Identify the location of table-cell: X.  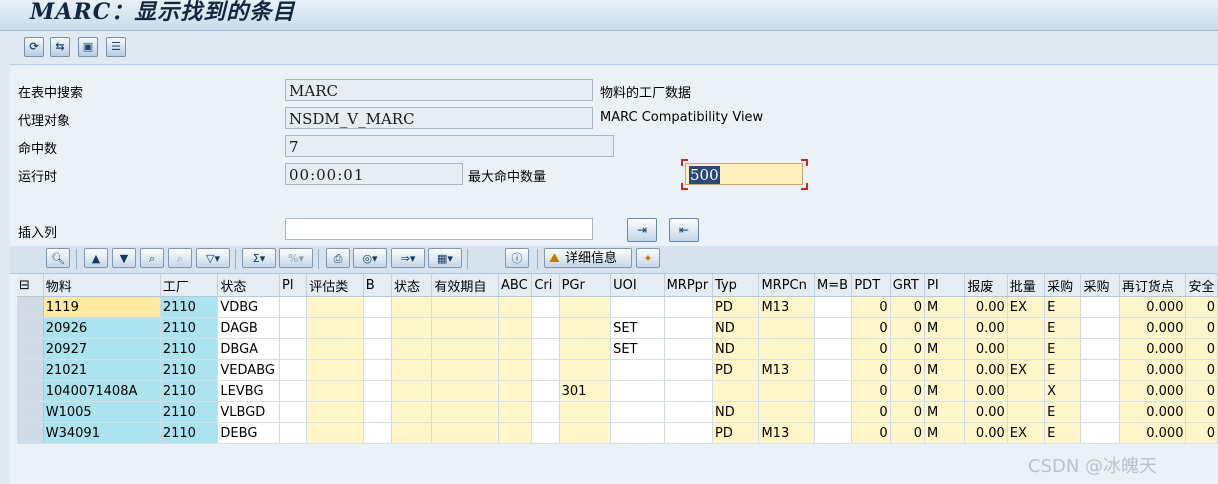
(1063, 391).